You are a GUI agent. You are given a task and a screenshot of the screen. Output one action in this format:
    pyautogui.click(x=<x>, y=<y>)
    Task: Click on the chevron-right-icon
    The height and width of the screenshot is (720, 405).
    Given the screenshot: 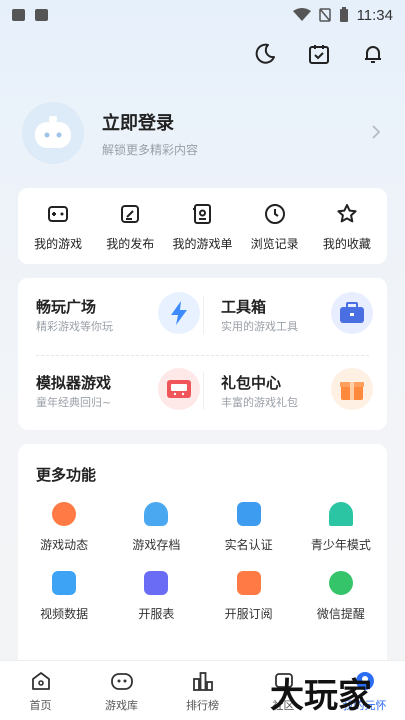 What is the action you would take?
    pyautogui.click(x=379, y=133)
    